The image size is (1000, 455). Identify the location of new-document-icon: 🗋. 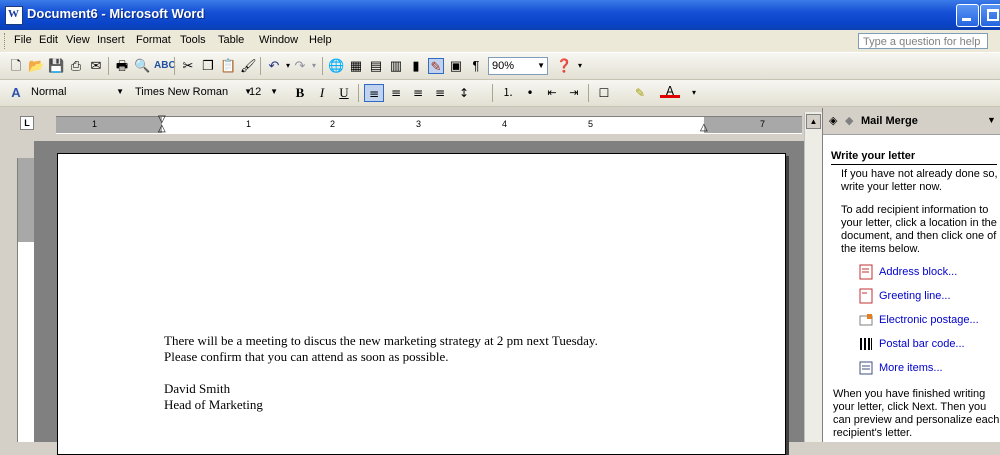
(16, 66).